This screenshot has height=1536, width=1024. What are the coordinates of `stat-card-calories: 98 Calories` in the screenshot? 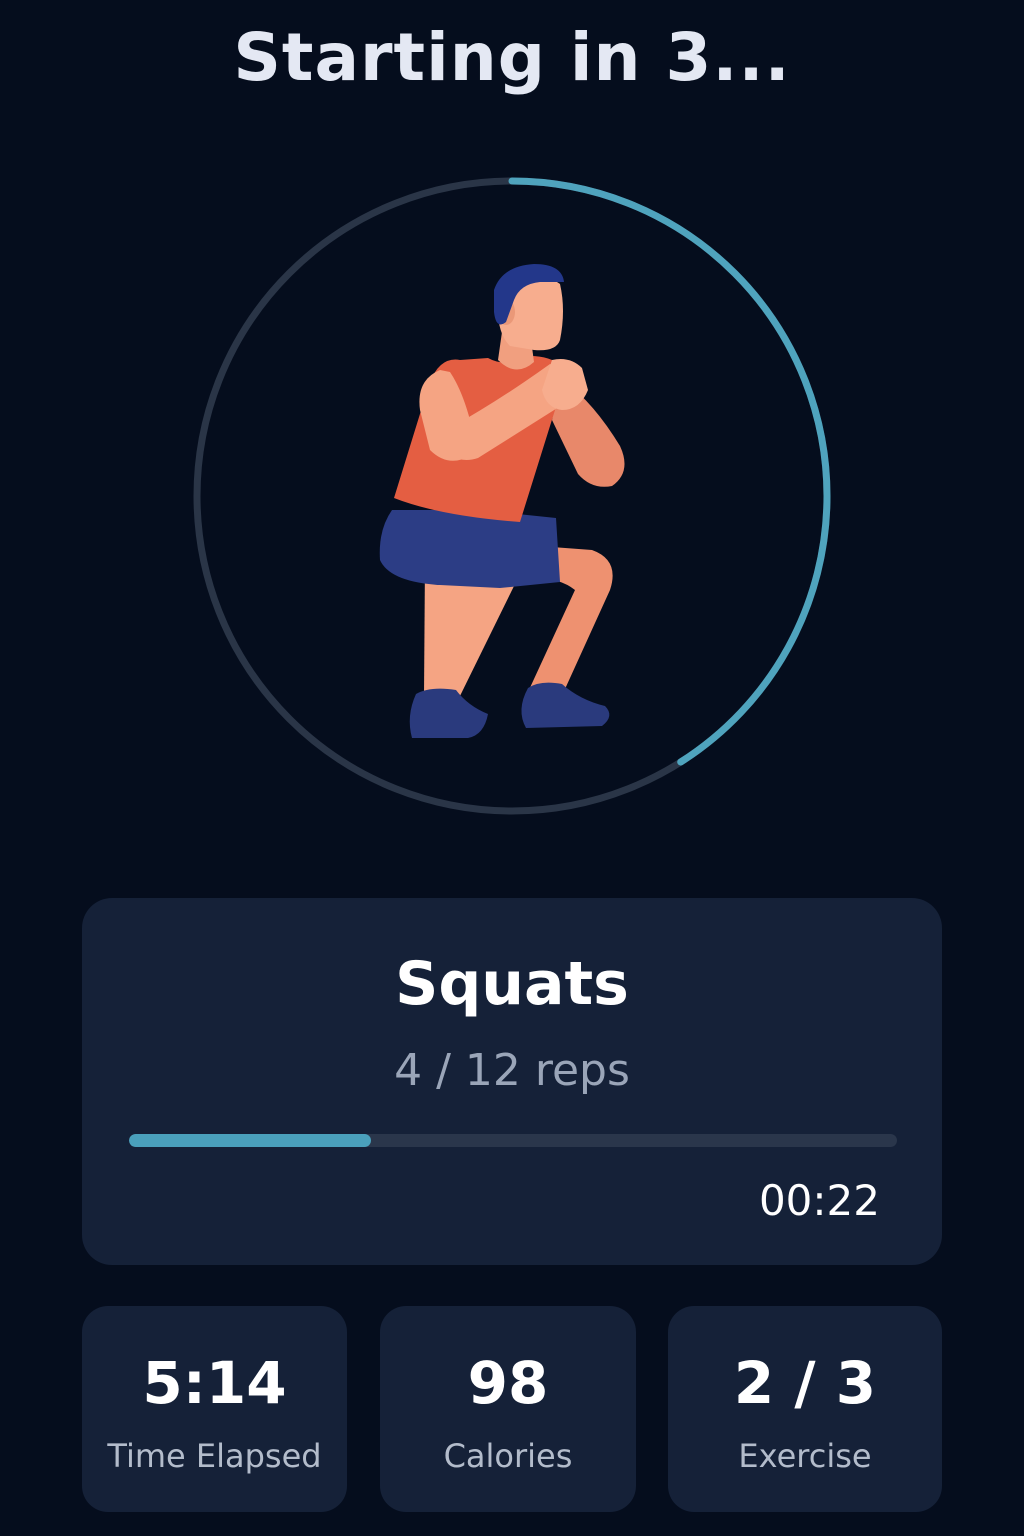 It's located at (508, 1409).